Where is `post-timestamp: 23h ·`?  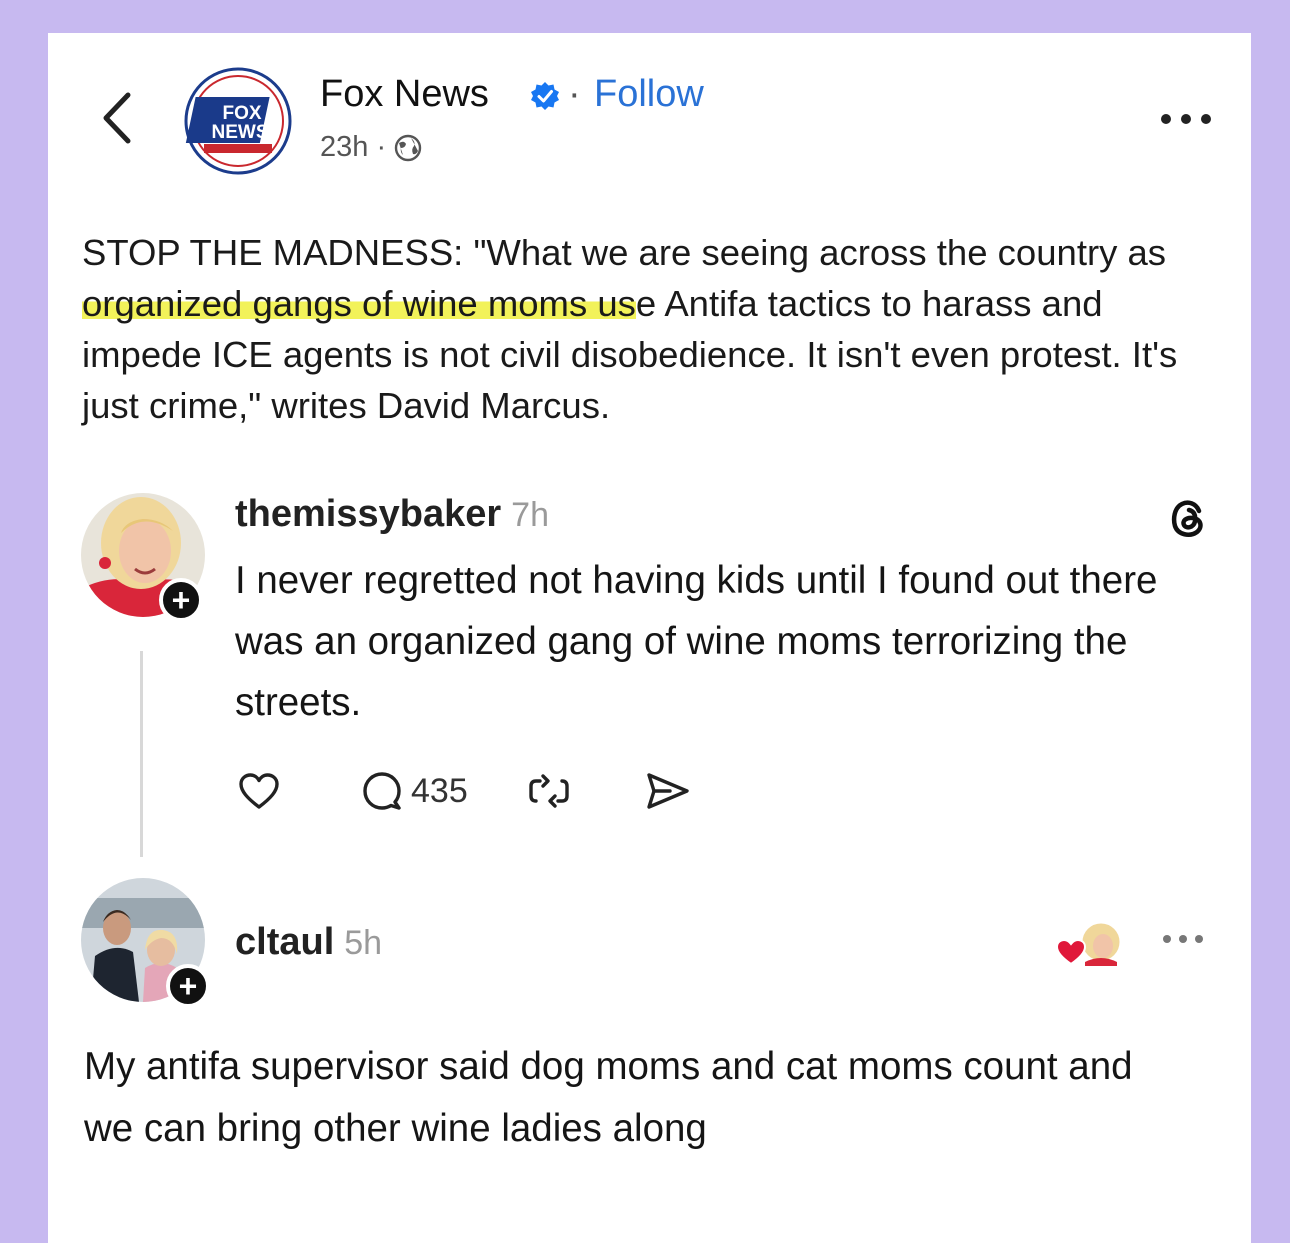 post-timestamp: 23h · is located at coordinates (371, 147).